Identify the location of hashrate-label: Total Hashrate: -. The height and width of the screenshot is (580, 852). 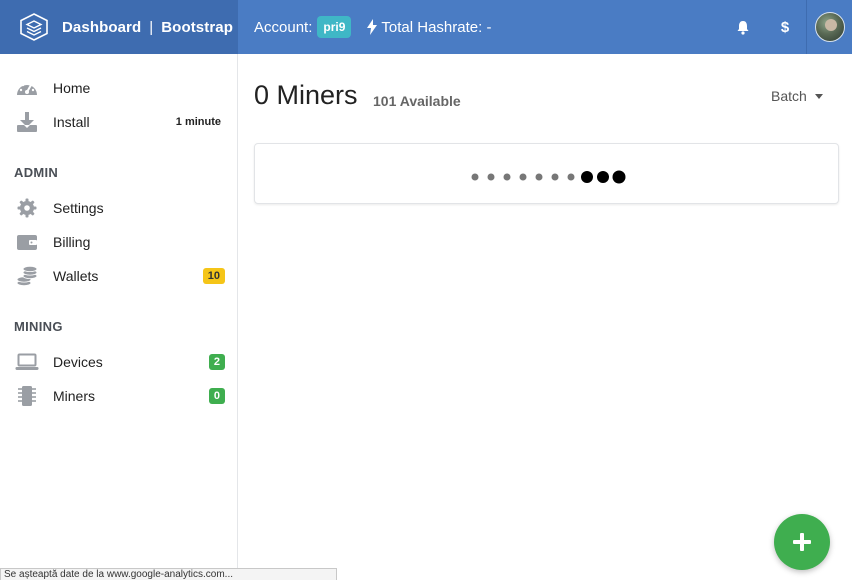
(436, 27).